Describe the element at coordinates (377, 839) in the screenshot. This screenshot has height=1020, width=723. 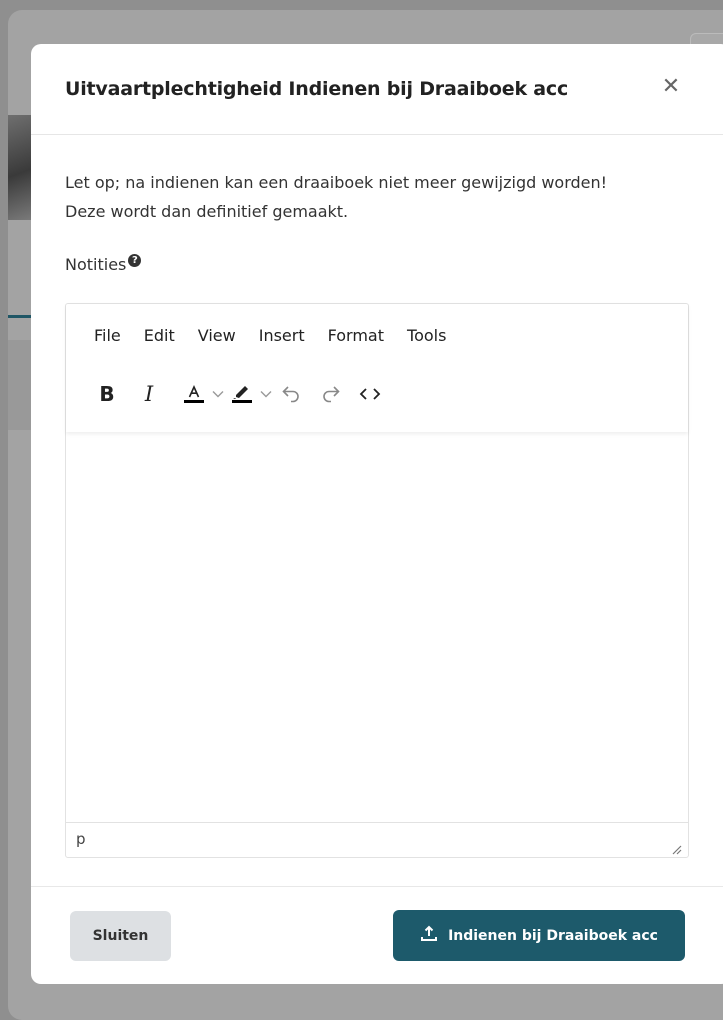
I see `editor-statusbar: p` at that location.